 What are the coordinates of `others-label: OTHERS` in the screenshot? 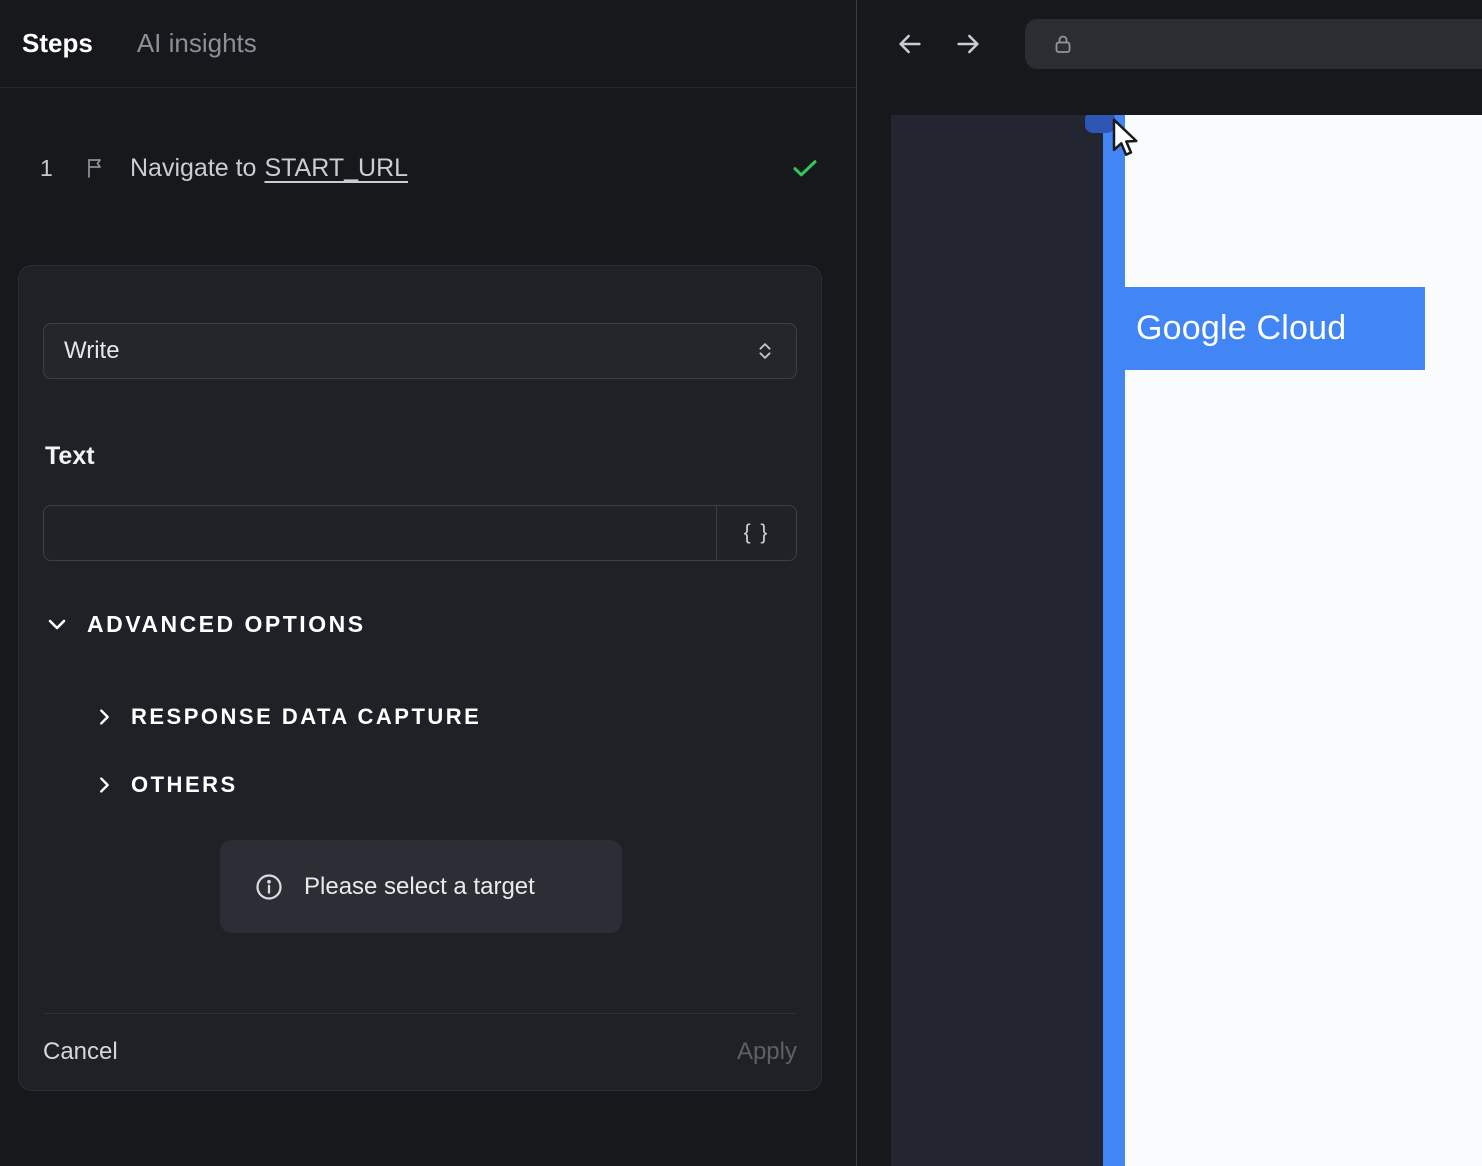 It's located at (184, 784).